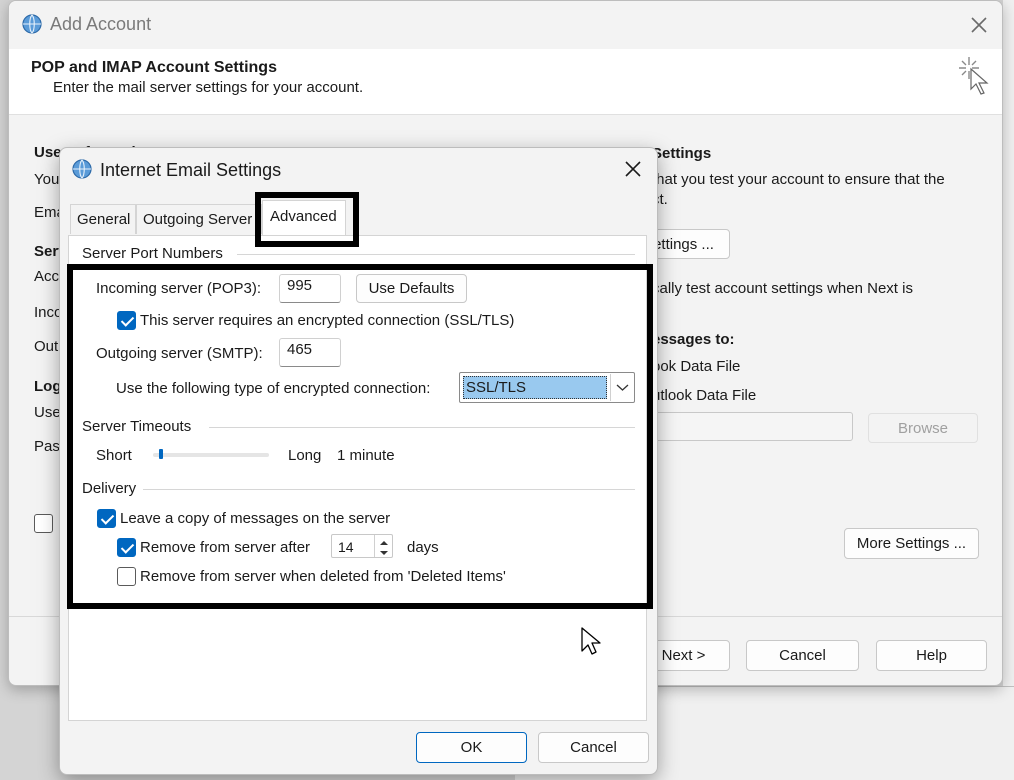 The height and width of the screenshot is (780, 1014). I want to click on username-label-fragment: Use, so click(47, 412).